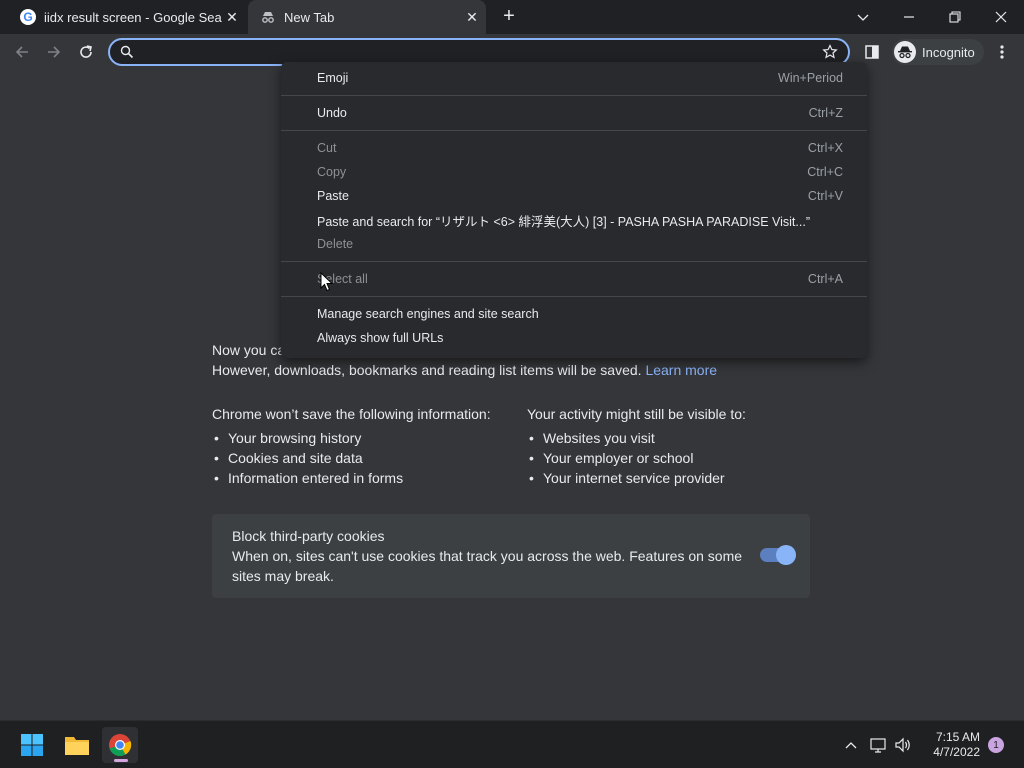 The image size is (1024, 768). What do you see at coordinates (996, 745) in the screenshot?
I see `notification-badge: 1` at bounding box center [996, 745].